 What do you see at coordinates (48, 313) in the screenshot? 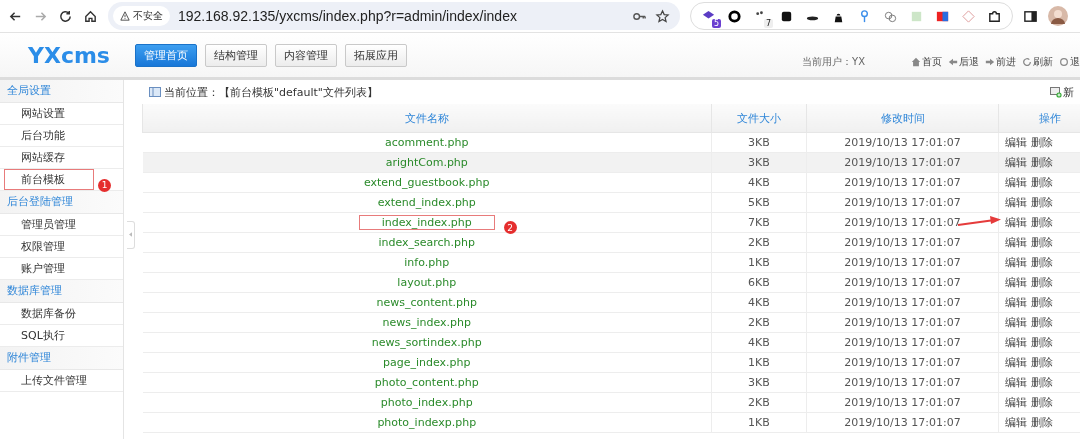
I see `sidebar-item: 数据库备份` at bounding box center [48, 313].